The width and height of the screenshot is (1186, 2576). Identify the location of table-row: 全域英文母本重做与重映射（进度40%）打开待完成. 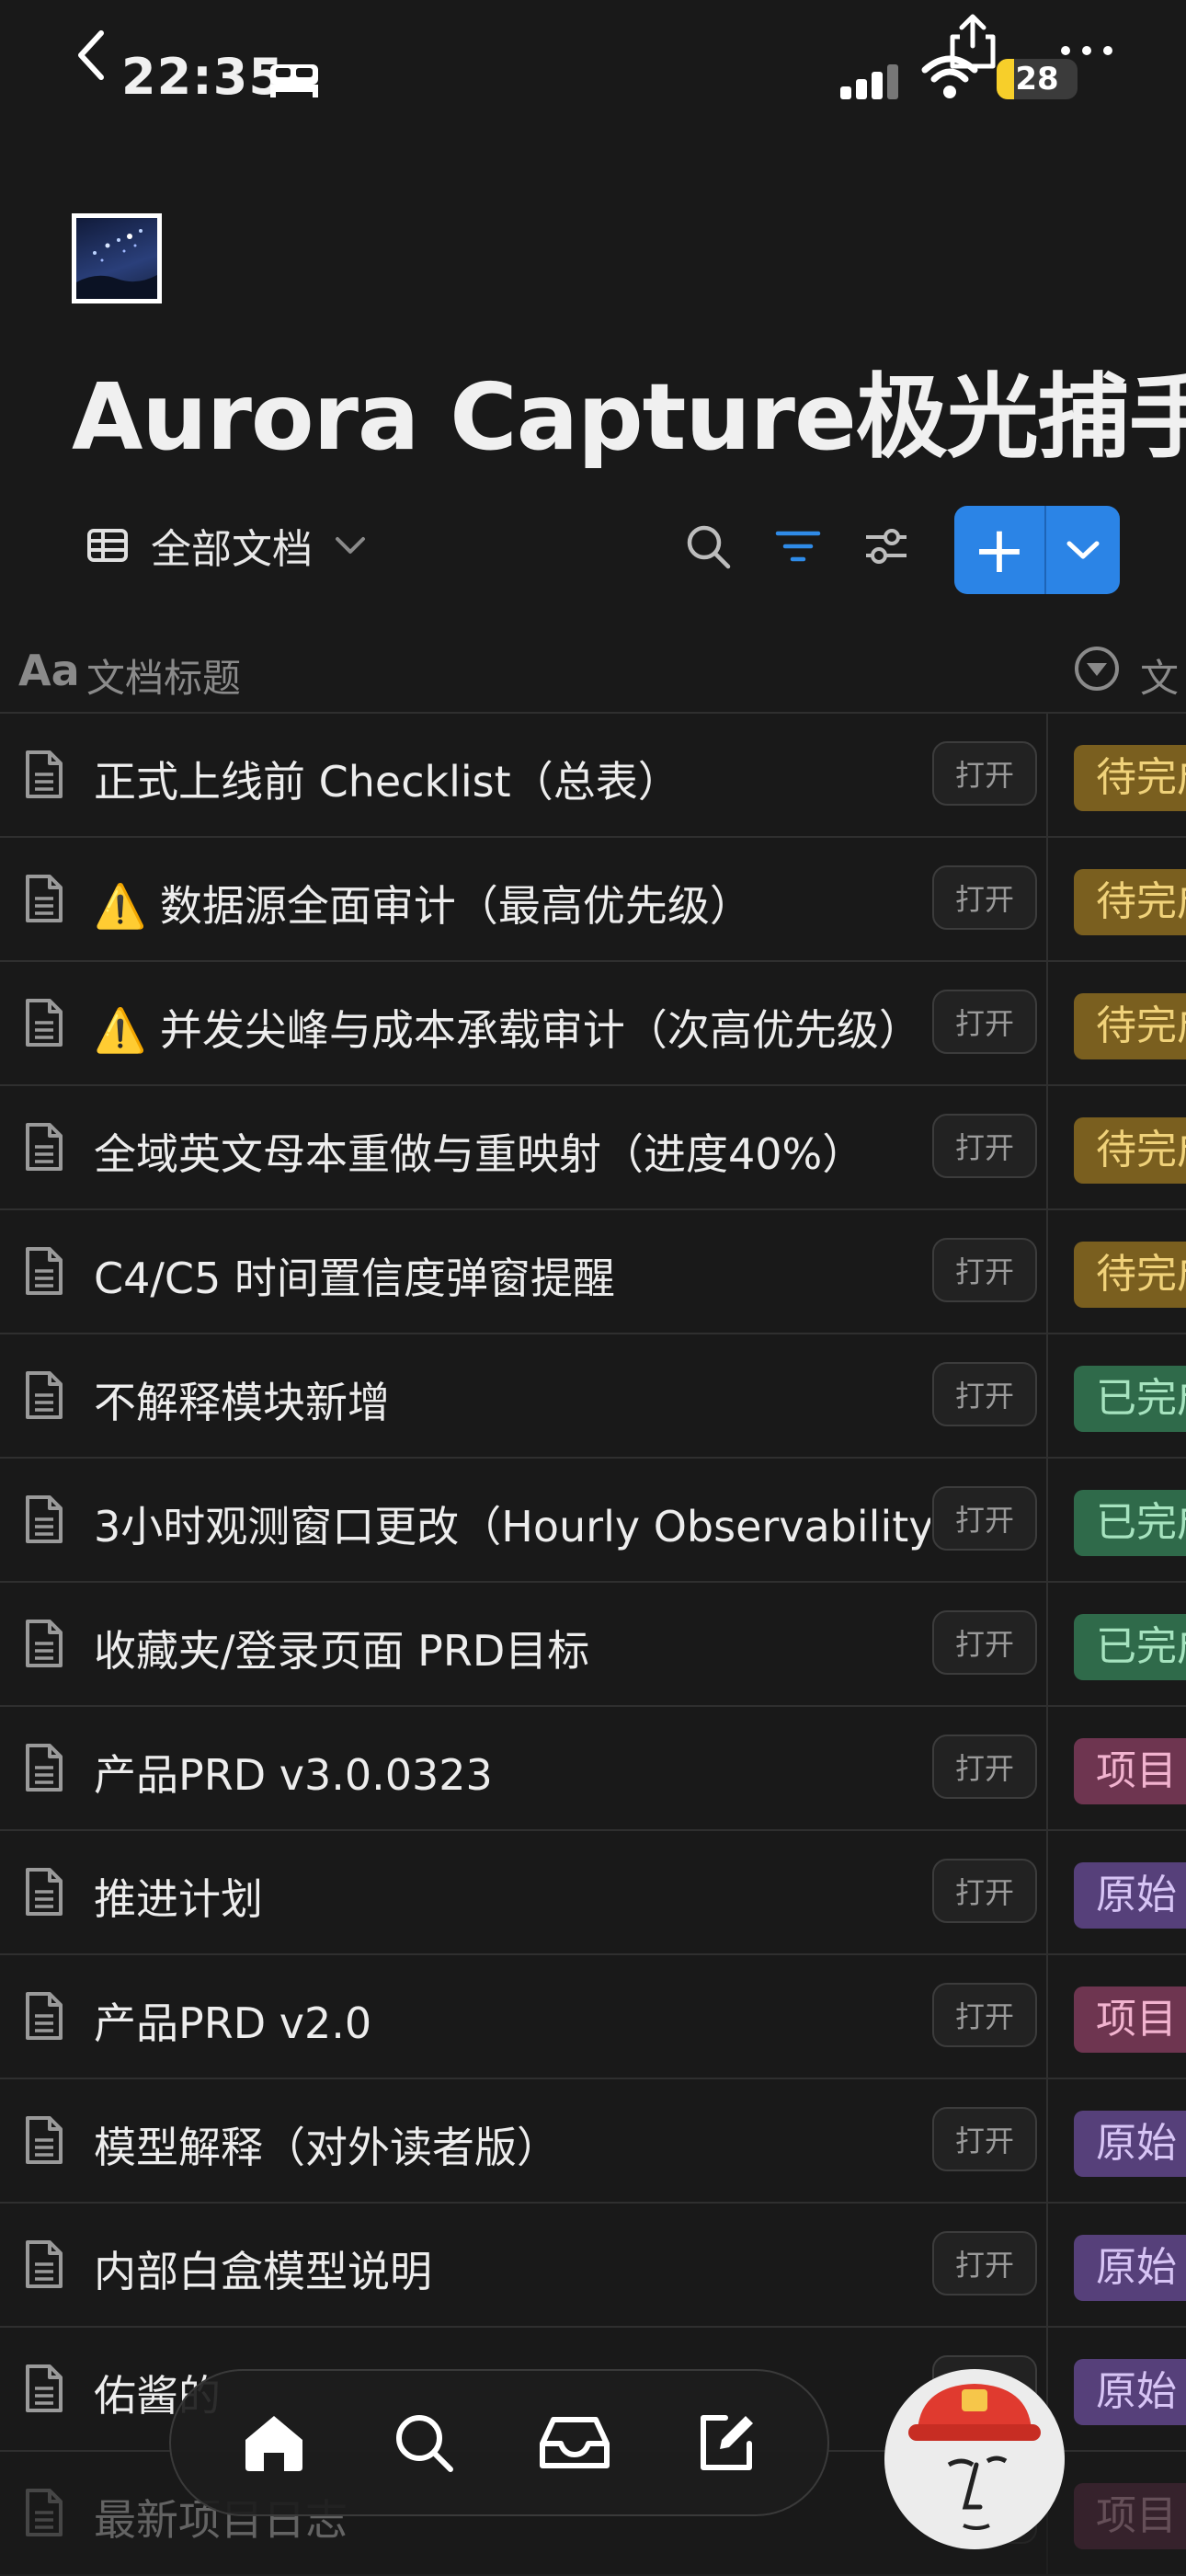
(593, 1148).